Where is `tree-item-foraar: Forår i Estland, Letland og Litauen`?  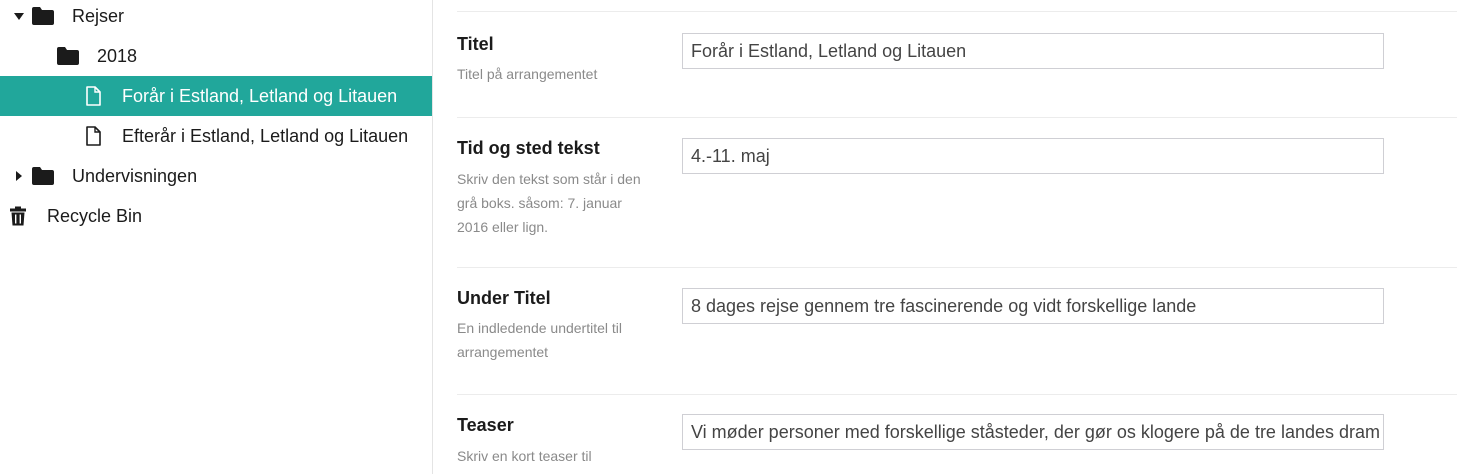
tree-item-foraar: Forår i Estland, Letland og Litauen is located at coordinates (216, 96).